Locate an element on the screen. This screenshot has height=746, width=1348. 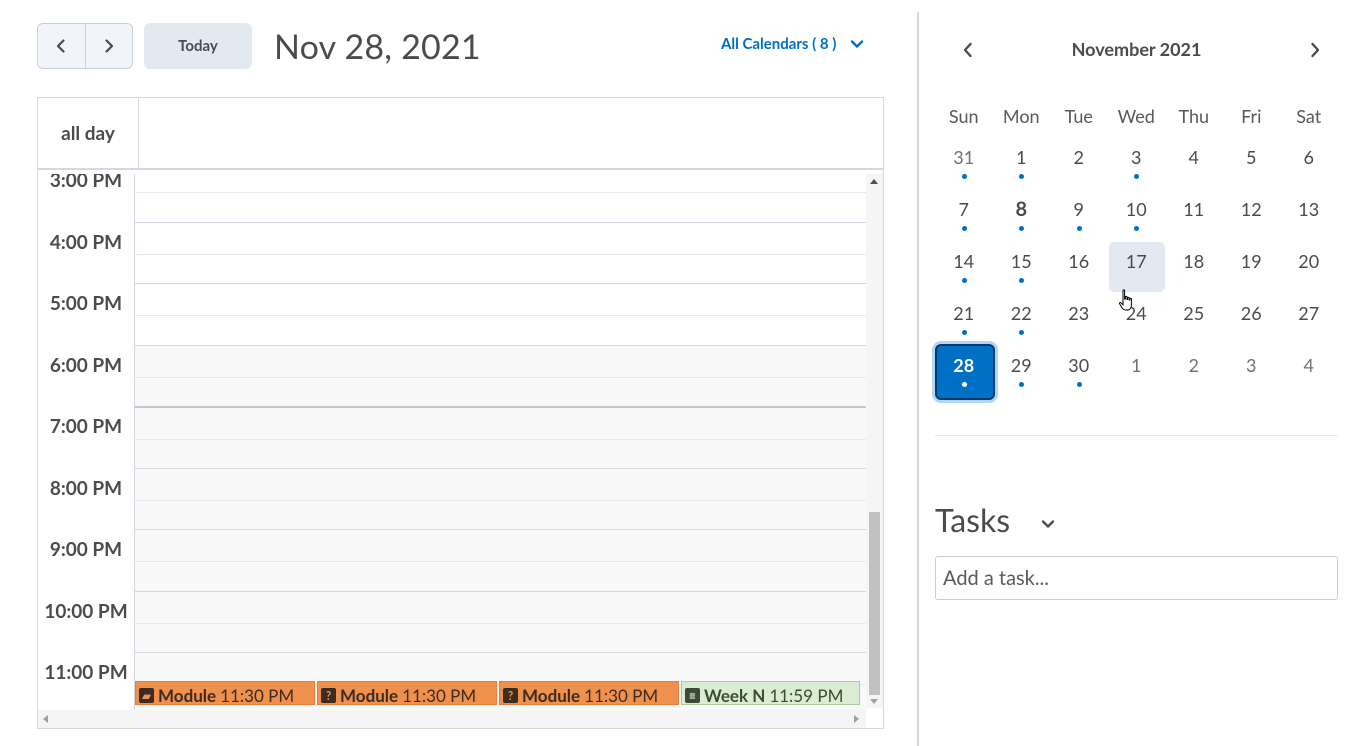
day-cell: 11 is located at coordinates (1194, 214).